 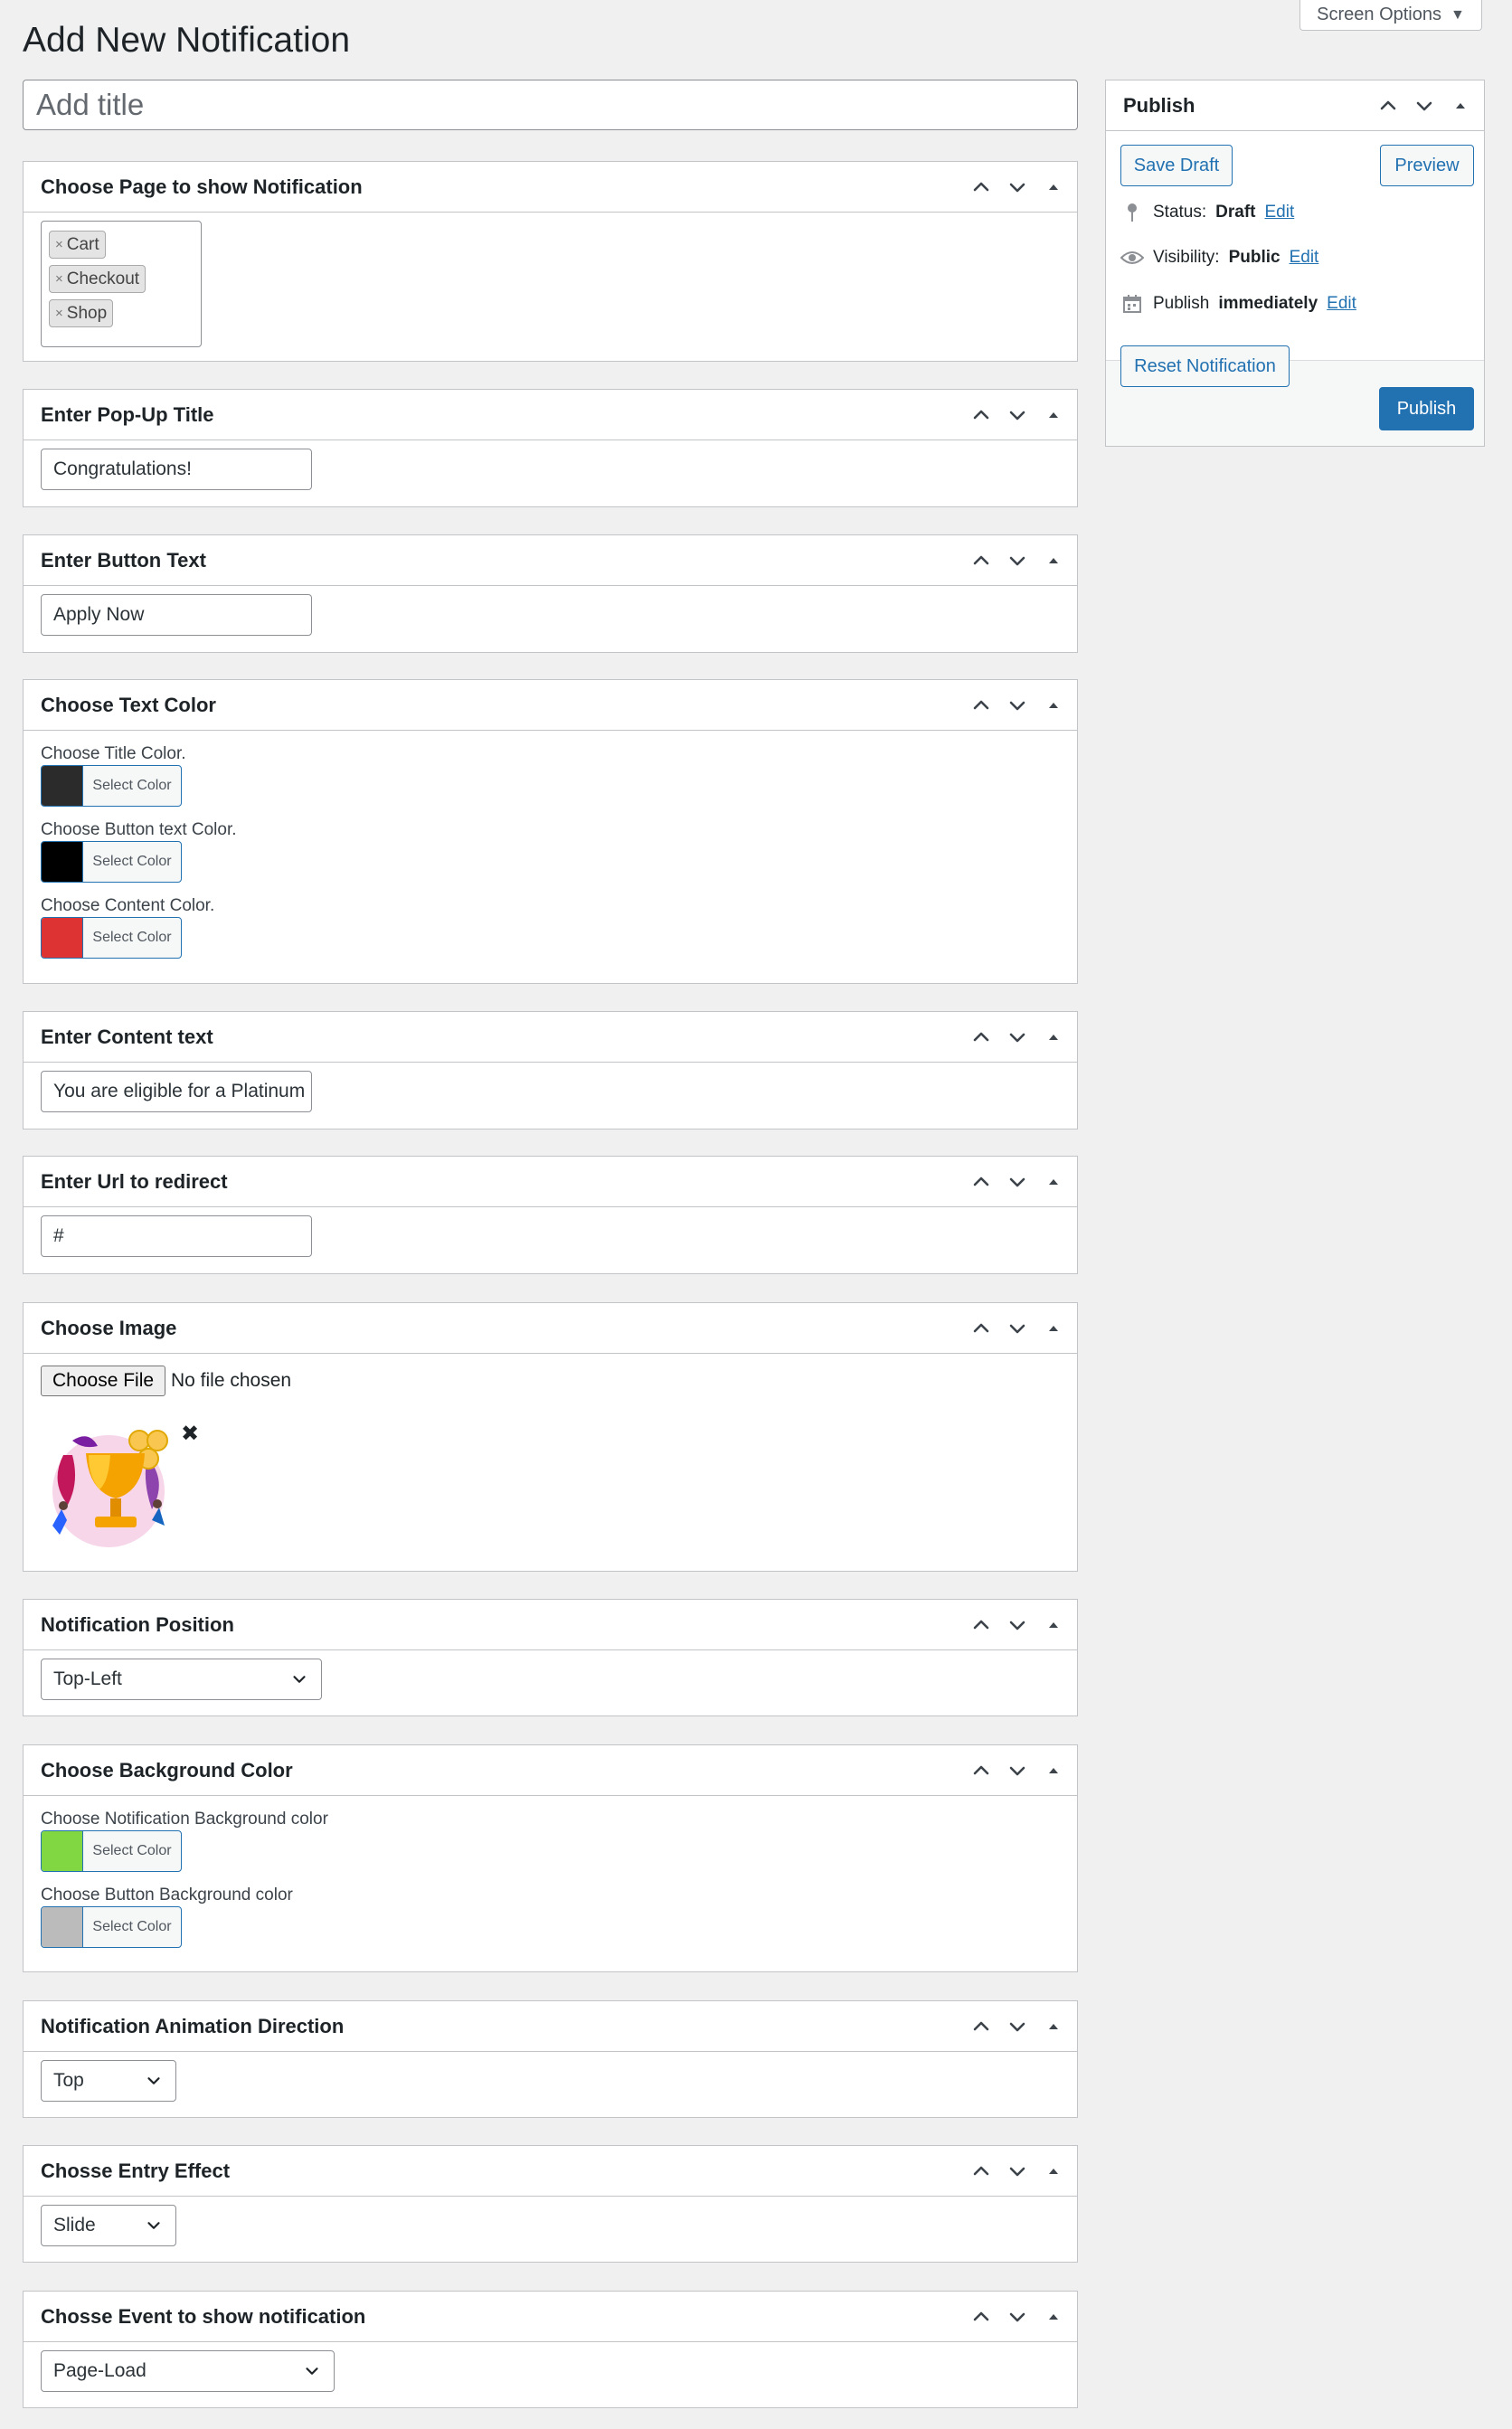 I want to click on metabox-header: Choose Background Color, so click(x=550, y=1770).